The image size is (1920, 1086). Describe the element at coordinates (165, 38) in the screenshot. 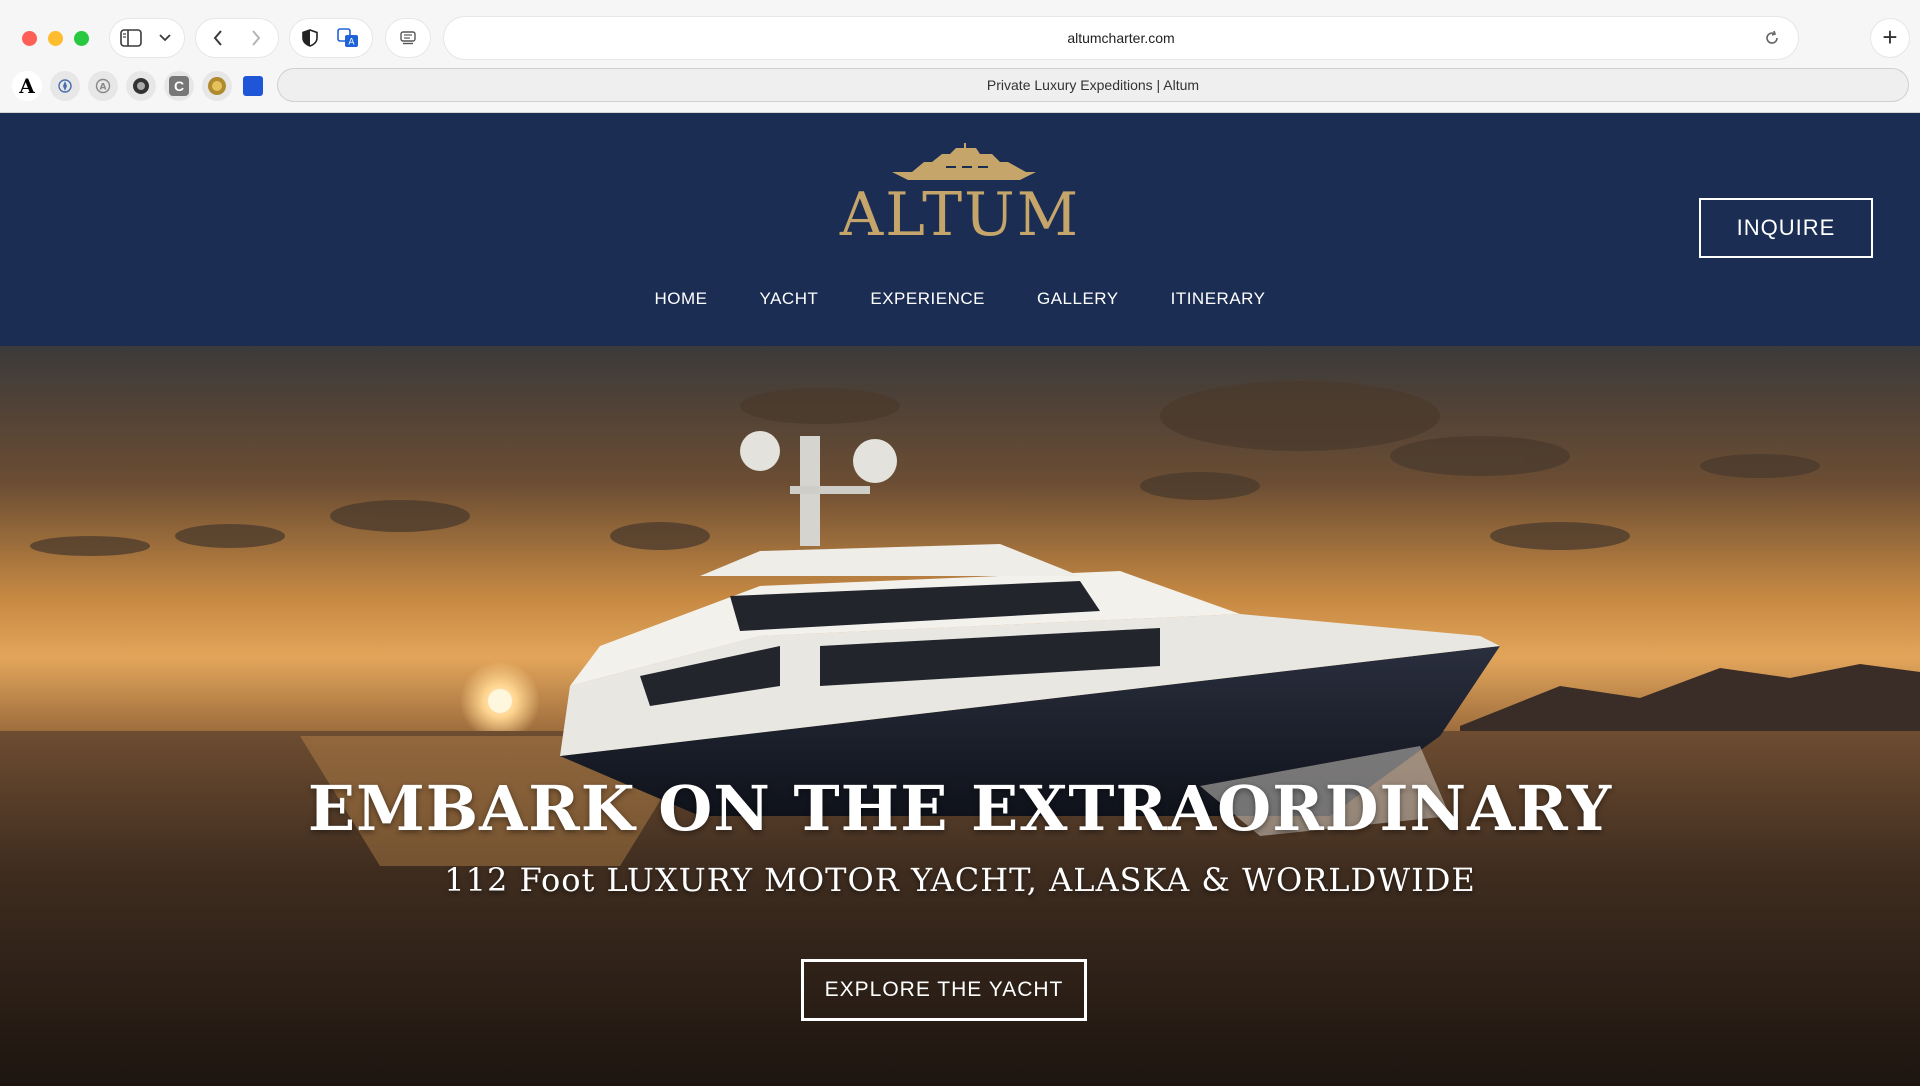

I see `chevron-down-icon` at that location.